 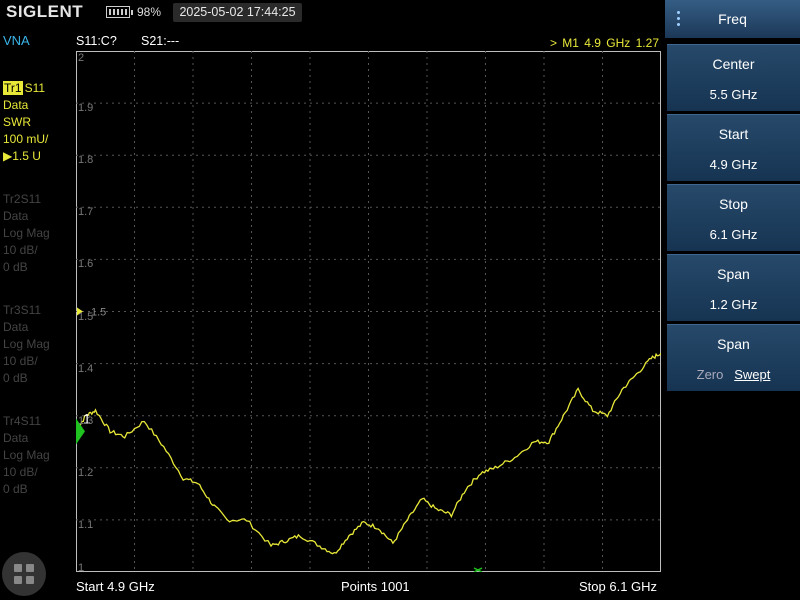 What do you see at coordinates (375, 586) in the screenshot?
I see `sweep-points: Points 1001` at bounding box center [375, 586].